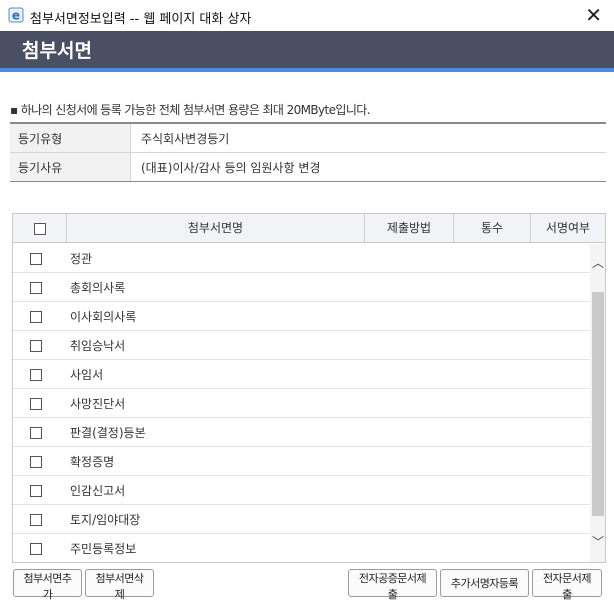 Image resolution: width=614 pixels, height=608 pixels. What do you see at coordinates (103, 549) in the screenshot?
I see `attachment-name: 주민등록정보` at bounding box center [103, 549].